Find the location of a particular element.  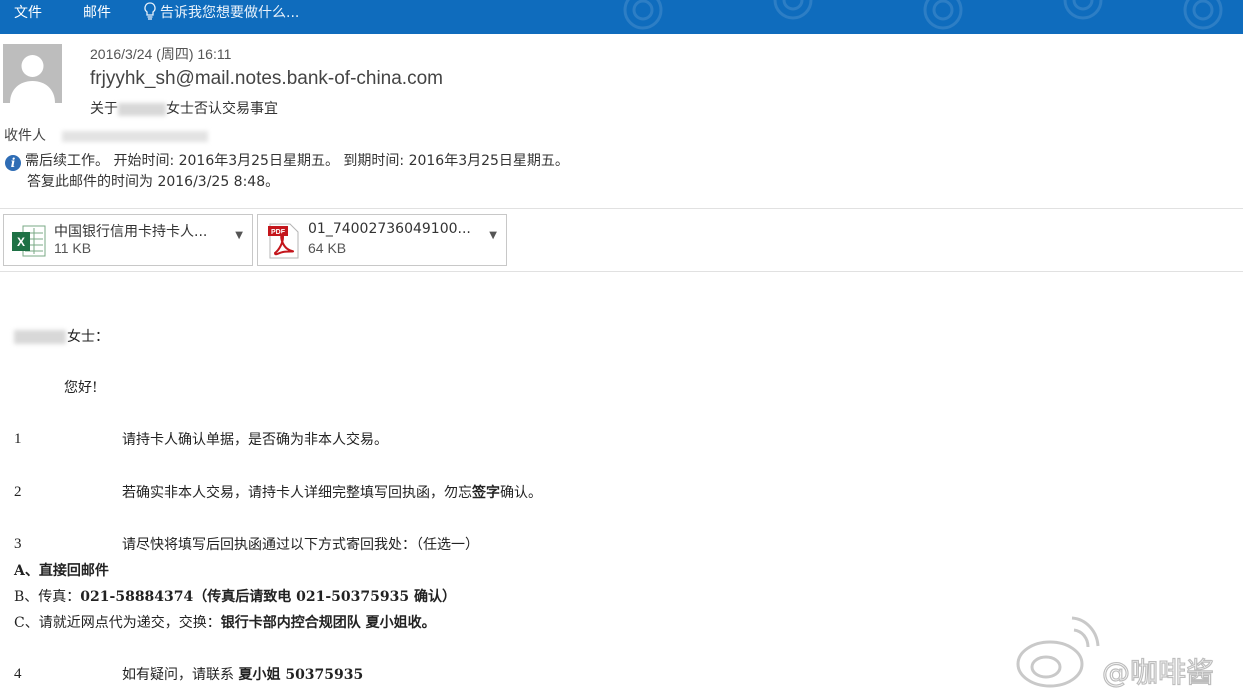

hello-line: 您好! is located at coordinates (81, 388).